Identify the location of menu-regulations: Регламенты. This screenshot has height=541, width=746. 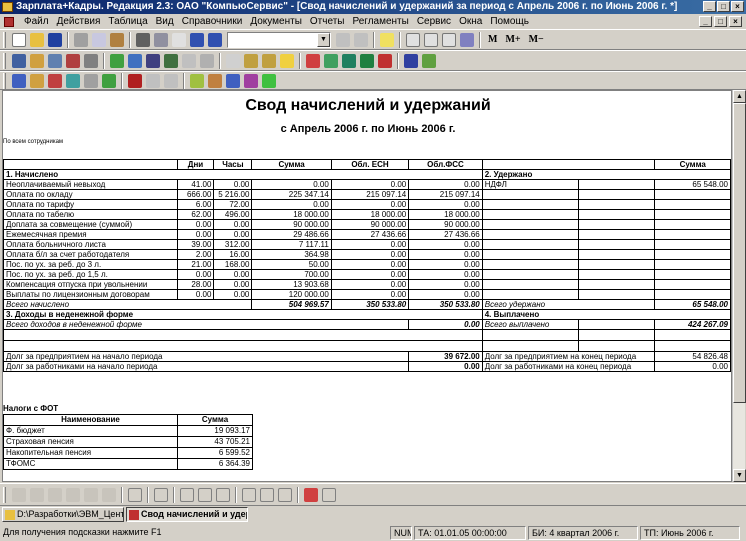
(380, 21).